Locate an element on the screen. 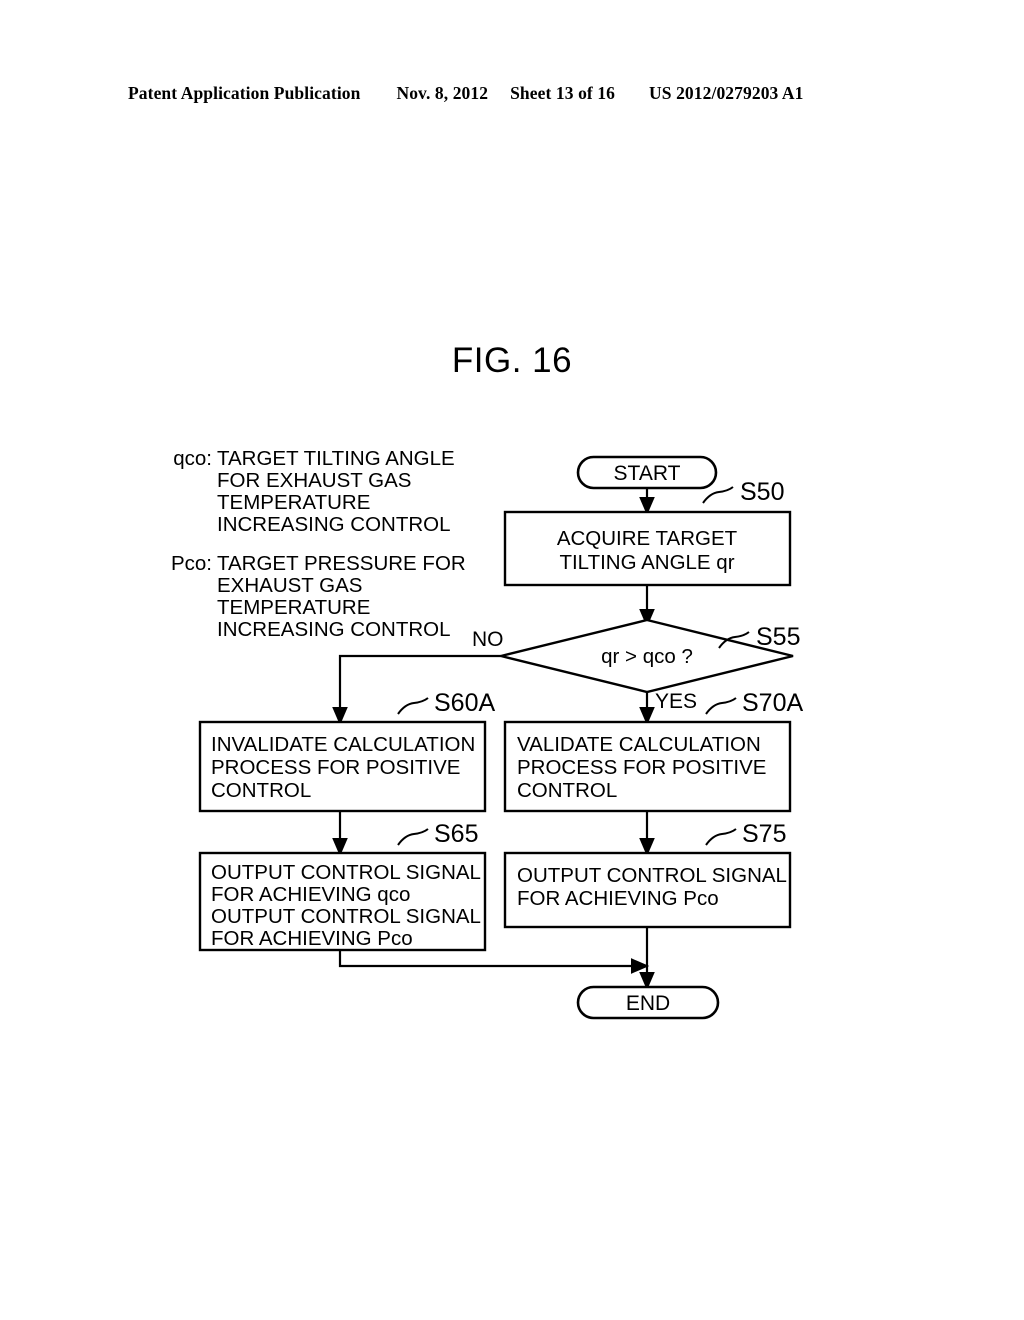 The width and height of the screenshot is (1024, 1320). legend-pco-line-4: INCREASING CONTROL is located at coordinates (334, 629).